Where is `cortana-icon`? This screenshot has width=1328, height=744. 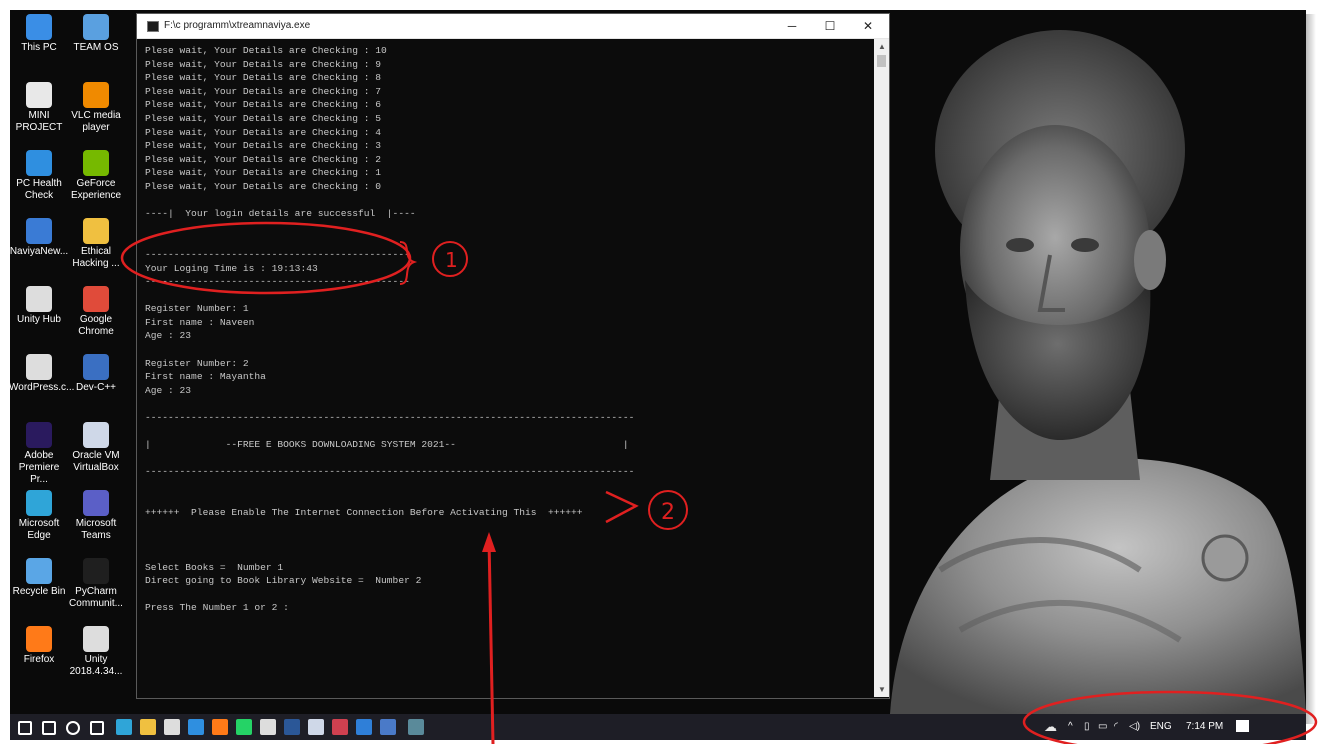 cortana-icon is located at coordinates (73, 728).